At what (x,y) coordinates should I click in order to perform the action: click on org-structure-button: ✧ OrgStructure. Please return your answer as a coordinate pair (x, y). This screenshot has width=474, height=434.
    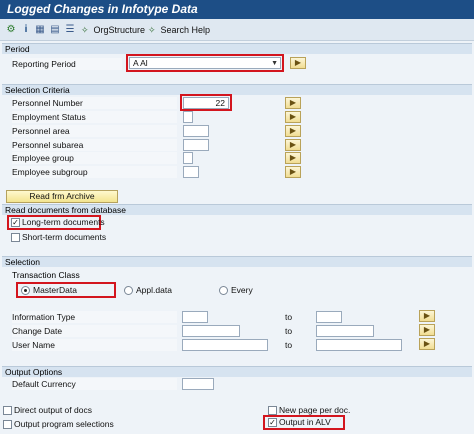
    Looking at the image, I should click on (113, 30).